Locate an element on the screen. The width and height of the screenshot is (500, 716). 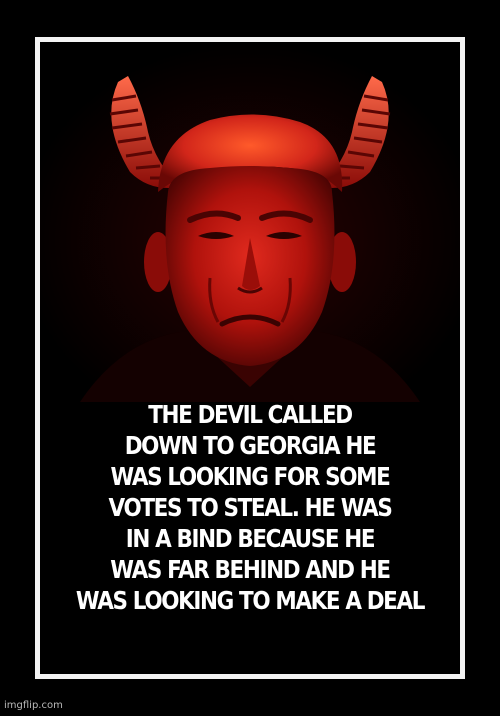
meme-caption-line: THE DEVIL CALLED is located at coordinates (250, 414).